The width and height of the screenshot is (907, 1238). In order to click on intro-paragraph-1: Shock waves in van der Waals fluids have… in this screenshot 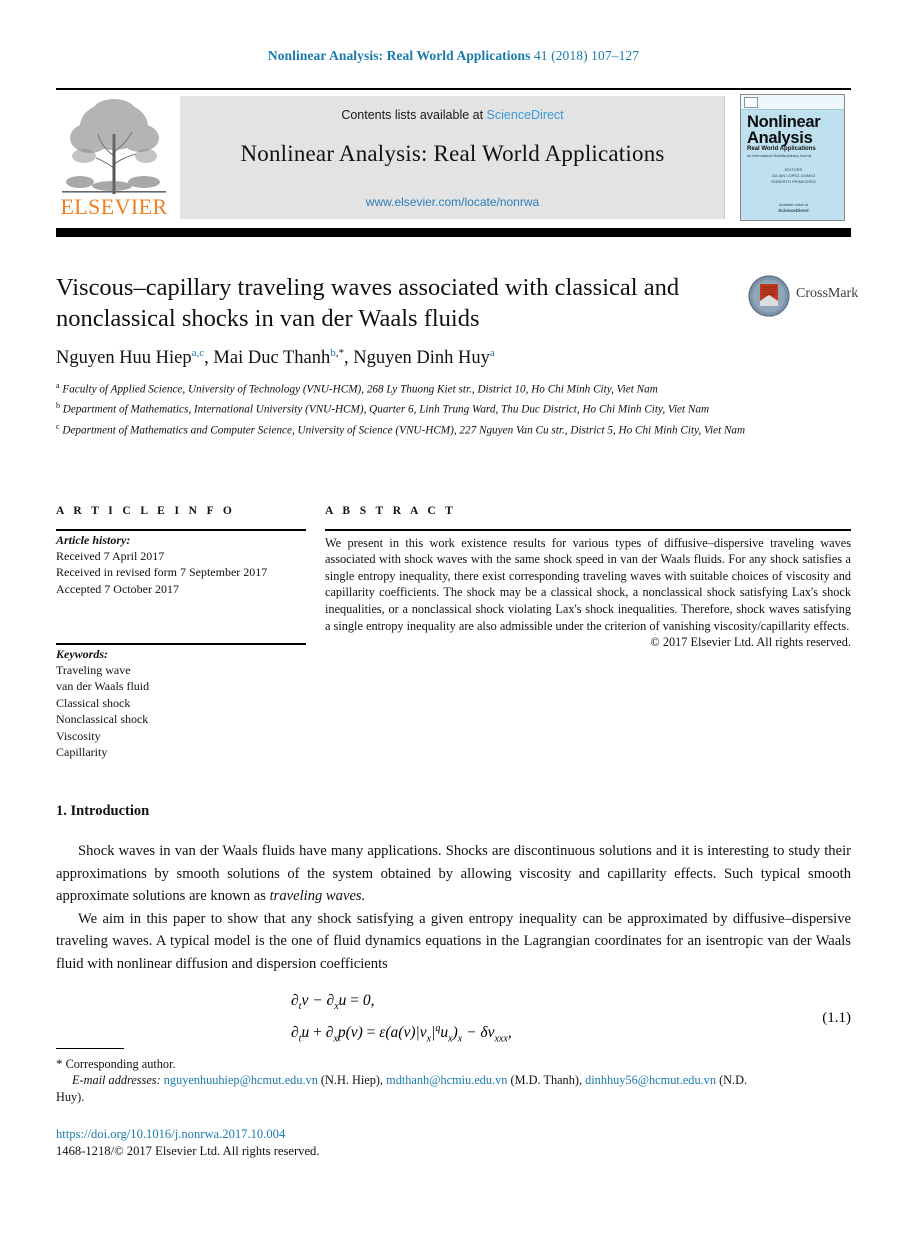, I will do `click(453, 874)`.